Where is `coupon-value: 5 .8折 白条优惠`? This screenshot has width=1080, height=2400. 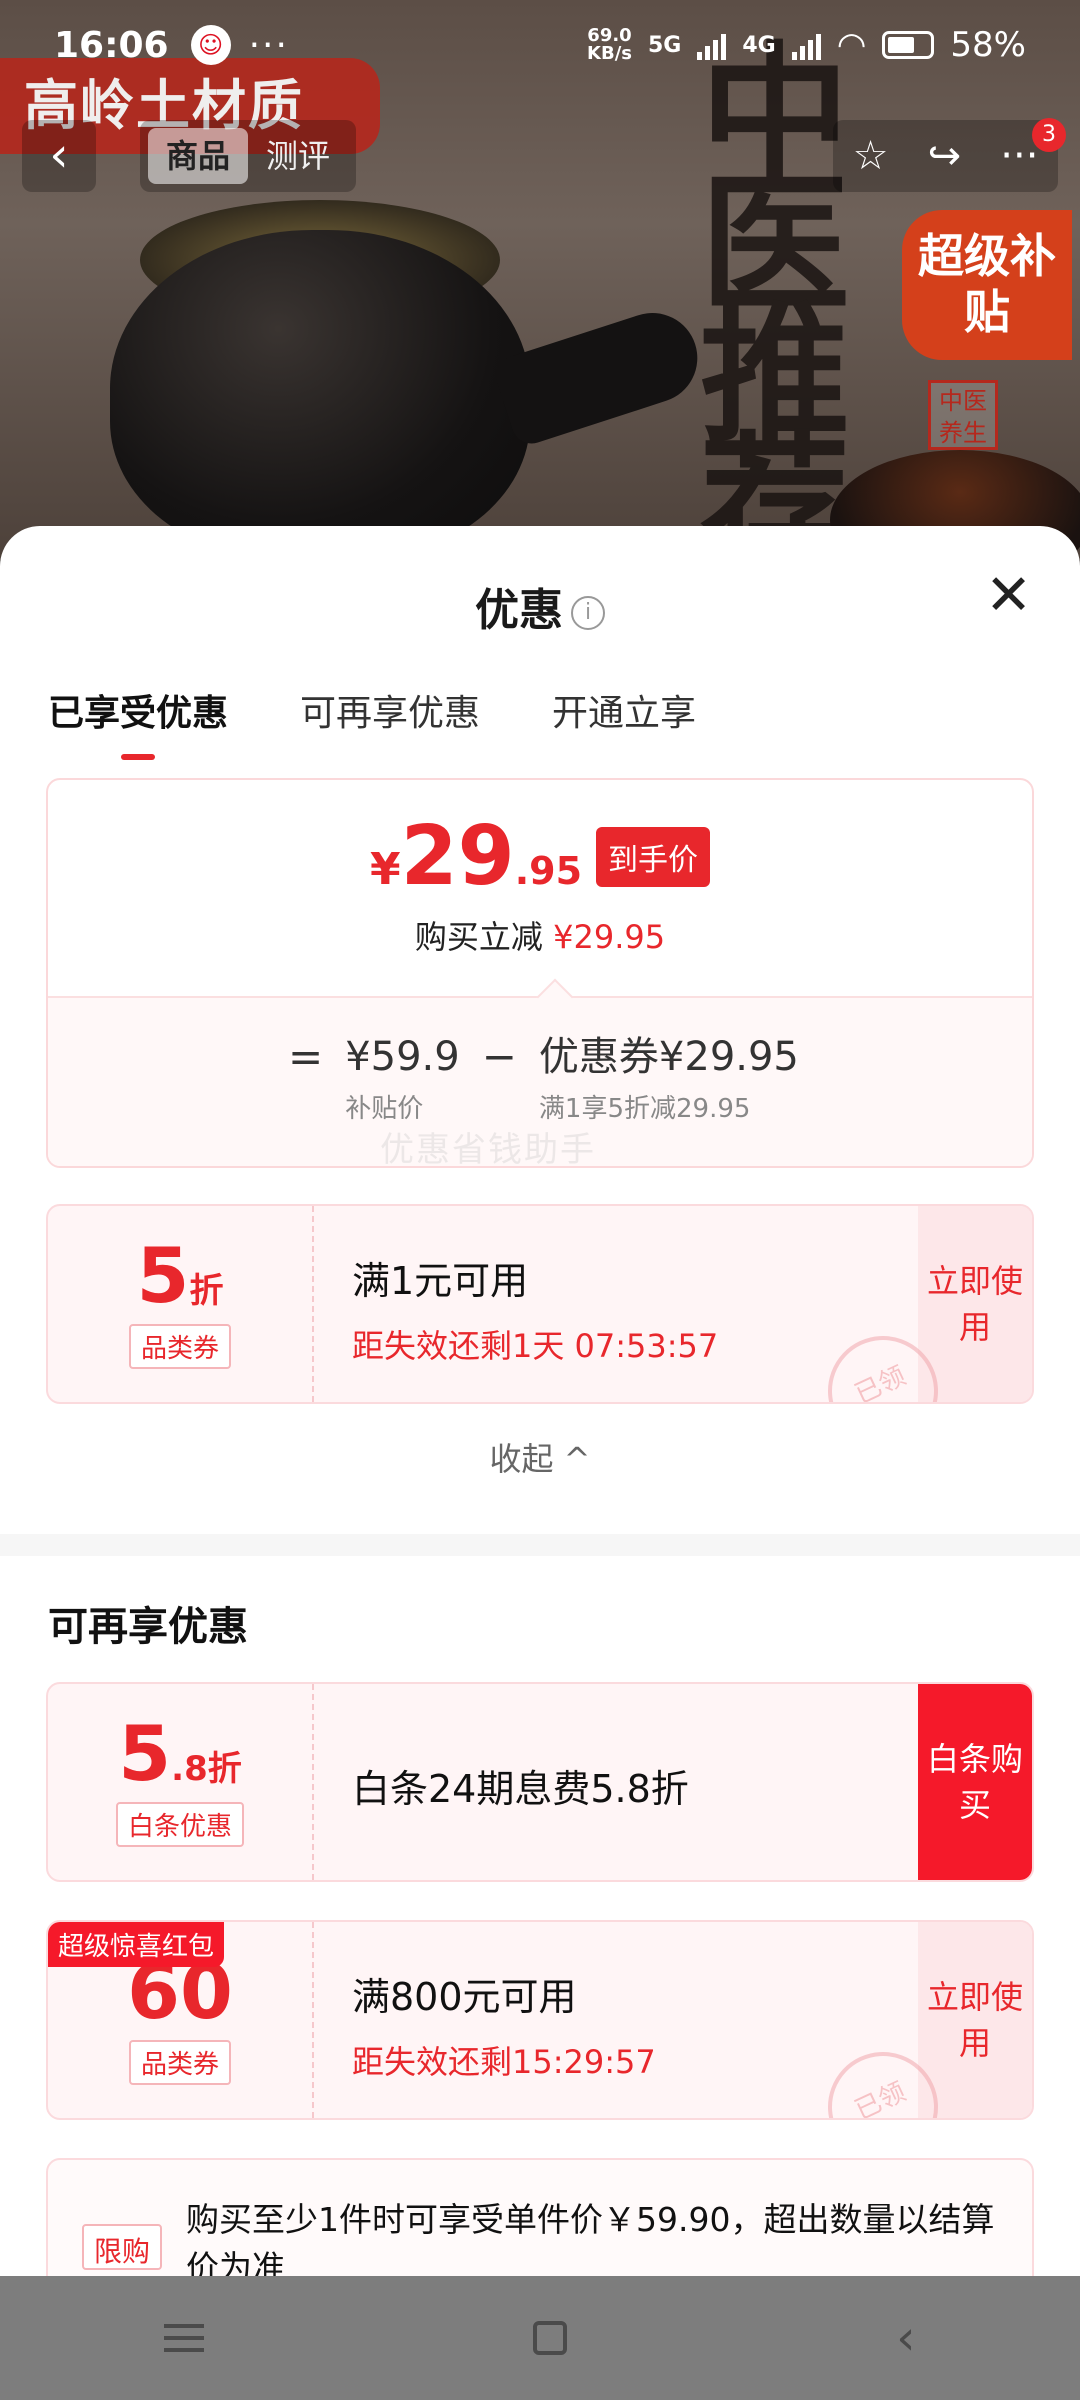
coupon-value: 5 .8折 白条优惠 is located at coordinates (181, 1782).